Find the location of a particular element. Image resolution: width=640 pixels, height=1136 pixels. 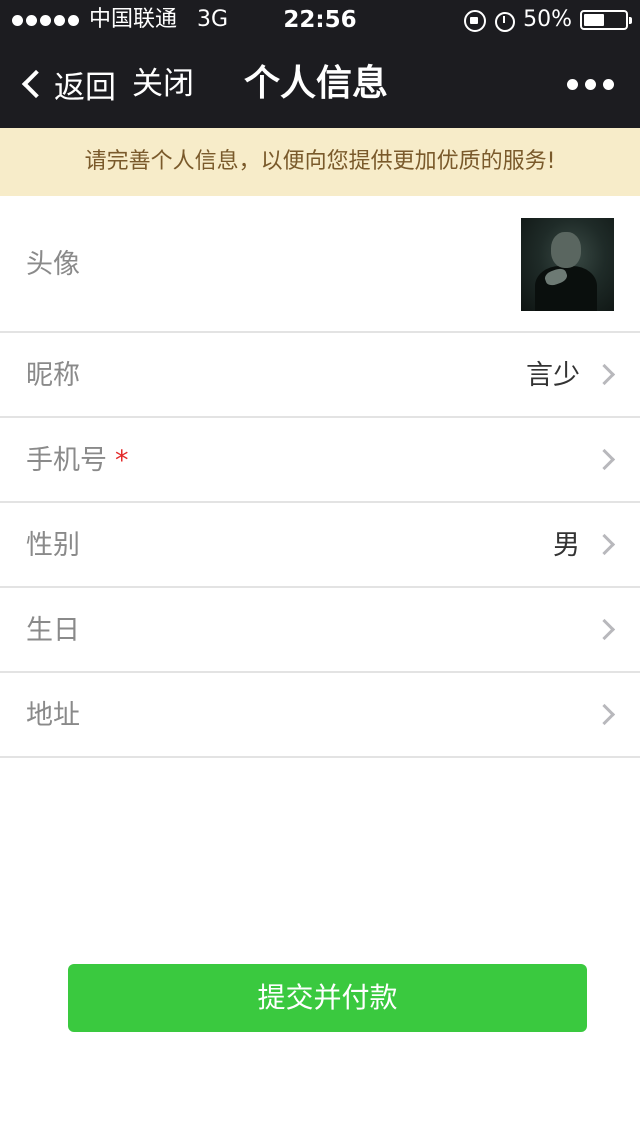

alarm-icon is located at coordinates (504, 20).